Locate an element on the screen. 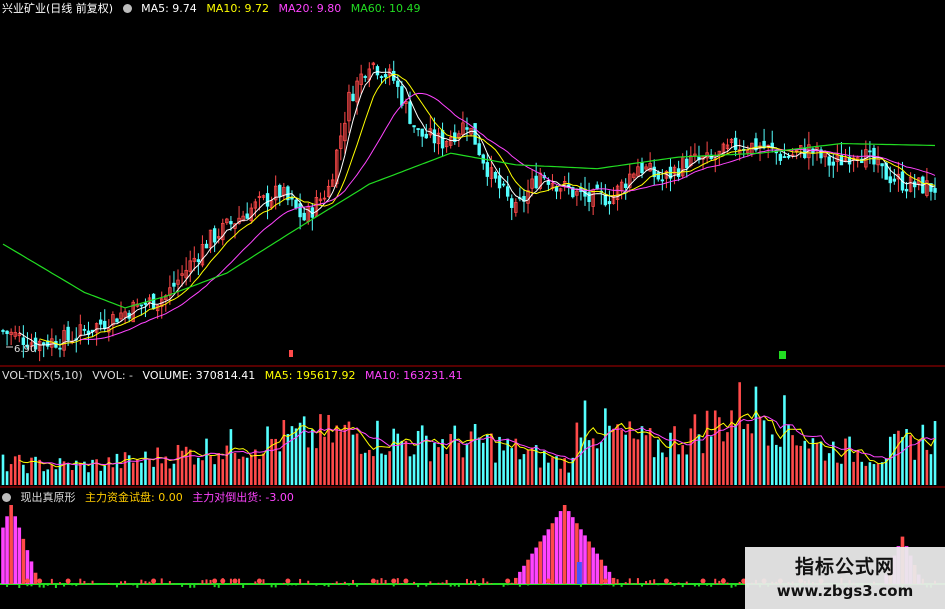 This screenshot has height=609, width=945. ma60-legend: MA60: 10.49 is located at coordinates (385, 8).